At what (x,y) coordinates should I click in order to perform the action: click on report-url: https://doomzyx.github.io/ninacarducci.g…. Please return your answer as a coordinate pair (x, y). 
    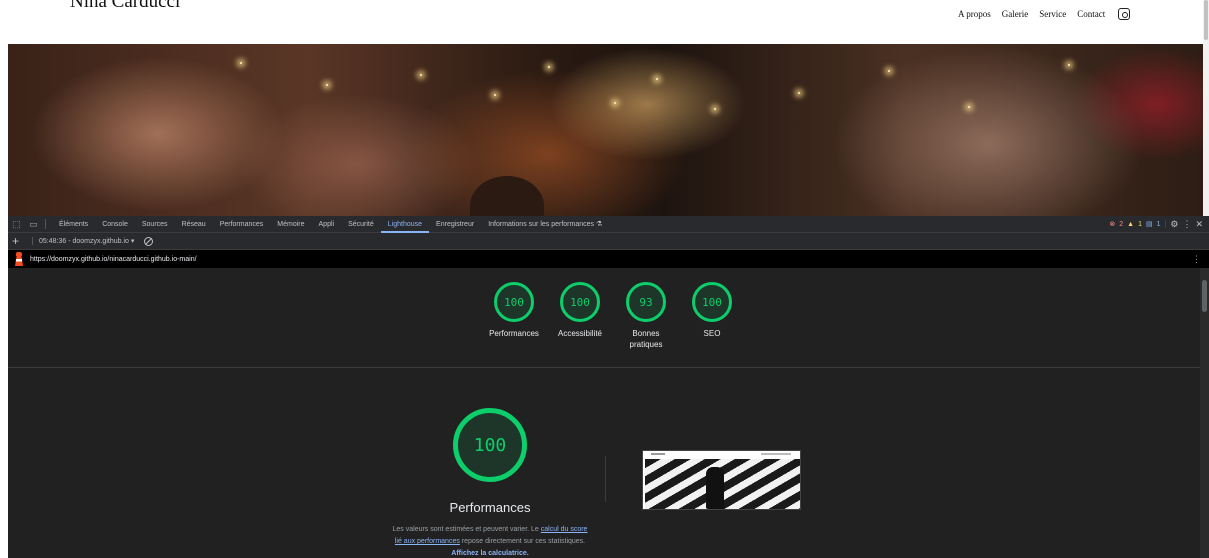
    Looking at the image, I should click on (113, 259).